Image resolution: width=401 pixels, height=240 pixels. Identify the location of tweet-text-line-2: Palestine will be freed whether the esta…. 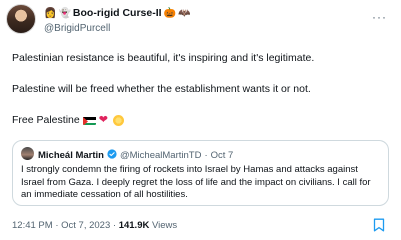
(161, 89).